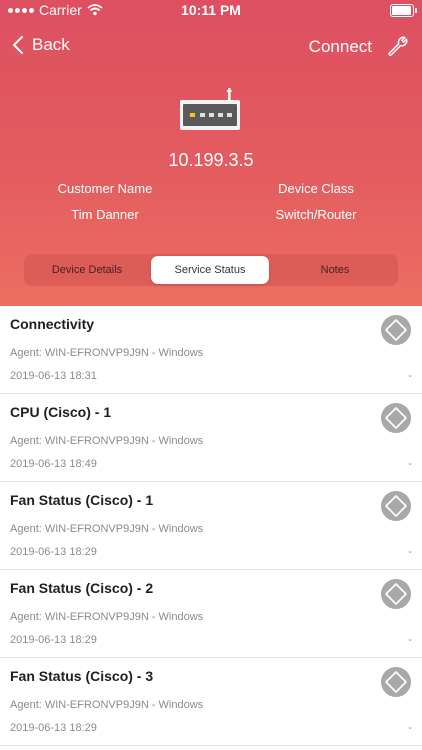 The width and height of the screenshot is (422, 750). What do you see at coordinates (398, 46) in the screenshot?
I see `wrench-icon` at bounding box center [398, 46].